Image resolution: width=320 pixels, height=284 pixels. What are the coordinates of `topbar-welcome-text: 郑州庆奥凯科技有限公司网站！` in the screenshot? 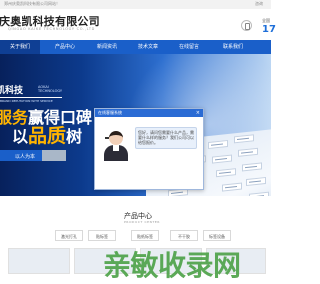 It's located at (32, 3).